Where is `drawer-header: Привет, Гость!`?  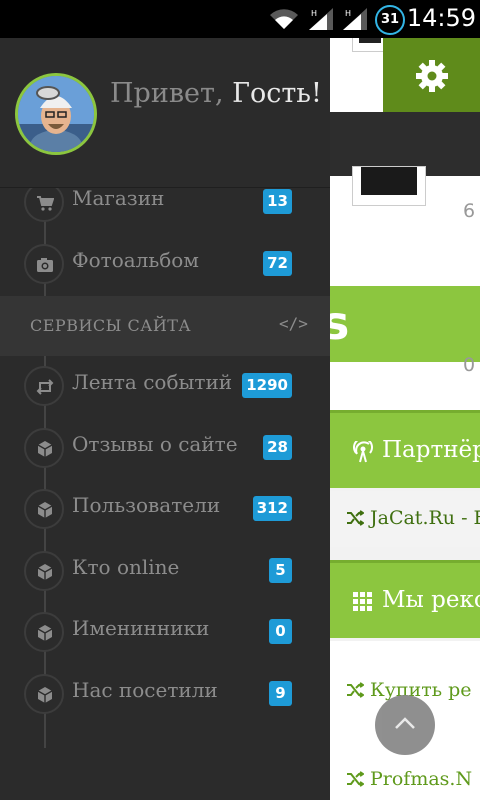 drawer-header: Привет, Гость! is located at coordinates (165, 113).